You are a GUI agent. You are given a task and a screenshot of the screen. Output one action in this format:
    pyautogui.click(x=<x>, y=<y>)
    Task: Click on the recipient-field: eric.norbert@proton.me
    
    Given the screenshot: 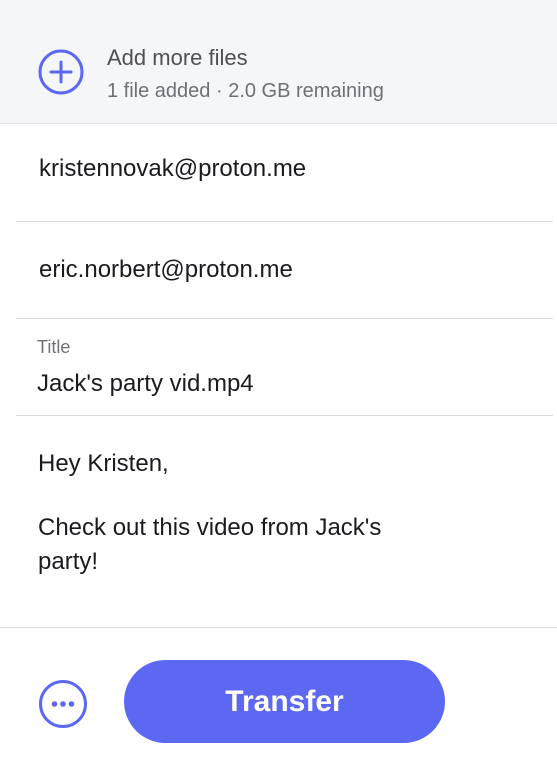 What is the action you would take?
    pyautogui.click(x=284, y=270)
    